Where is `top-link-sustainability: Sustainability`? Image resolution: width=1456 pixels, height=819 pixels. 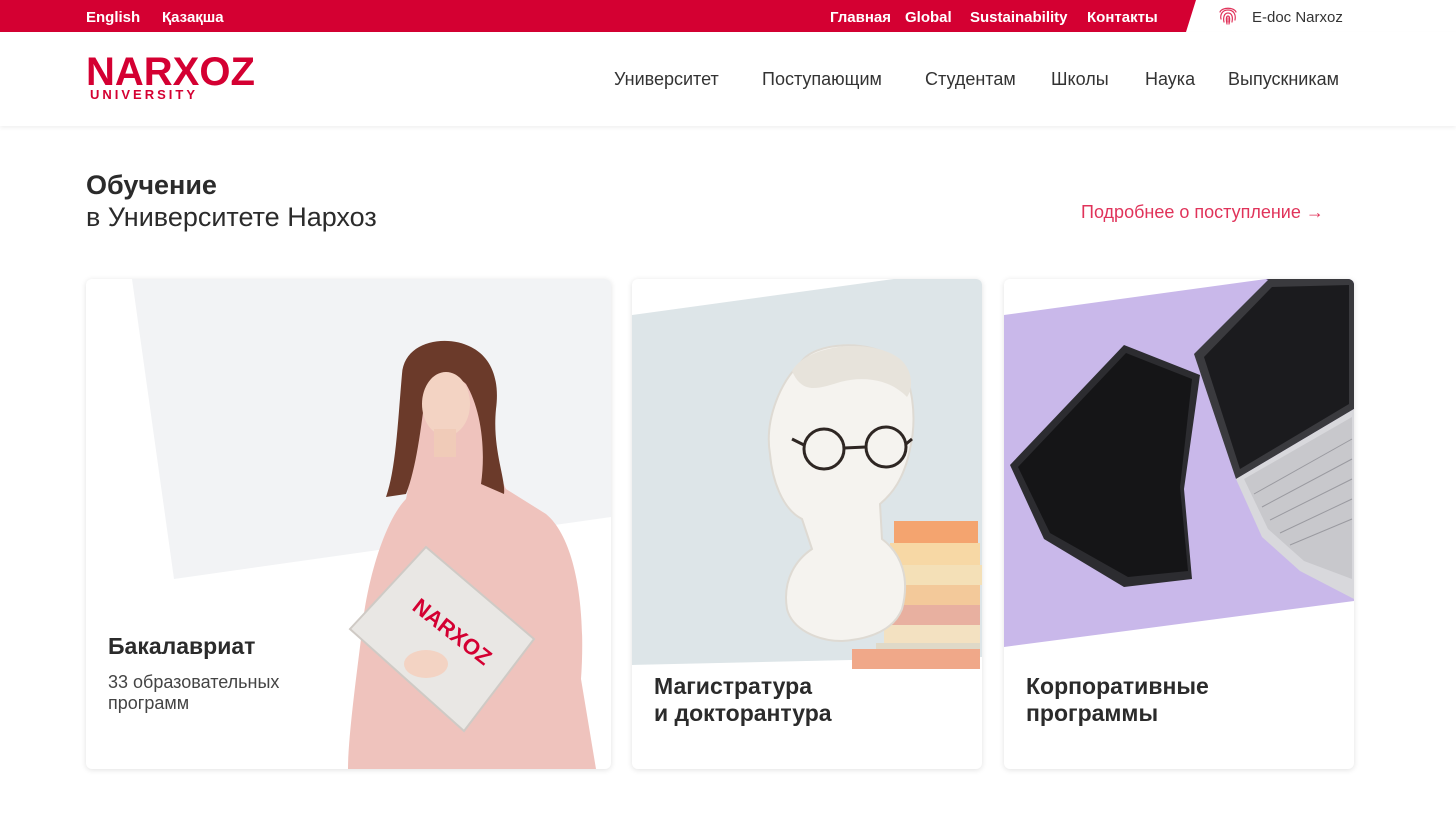 top-link-sustainability: Sustainability is located at coordinates (1019, 17).